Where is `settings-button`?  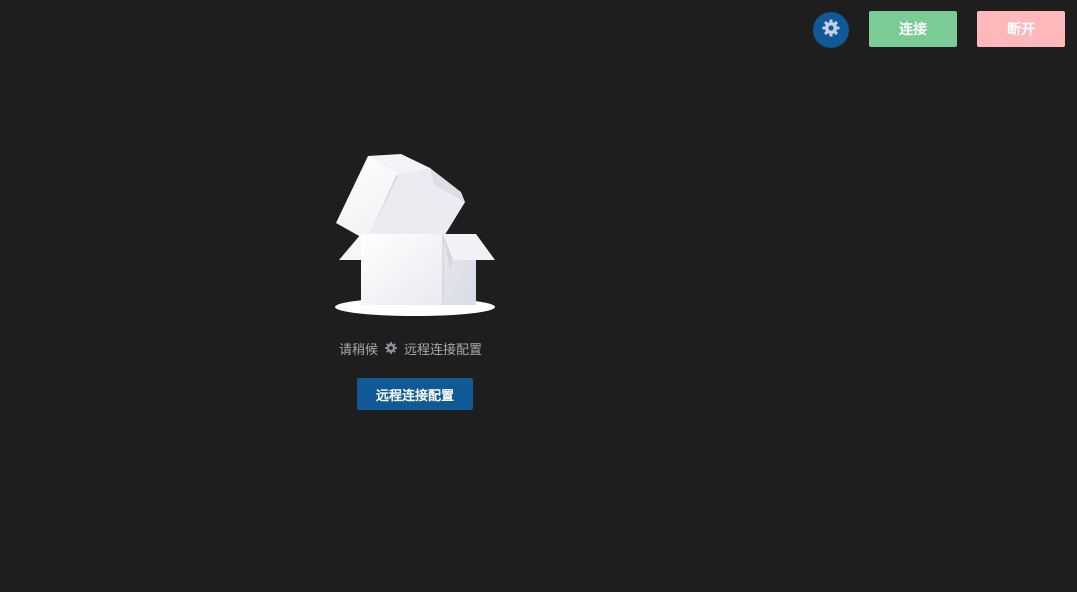
settings-button is located at coordinates (831, 30).